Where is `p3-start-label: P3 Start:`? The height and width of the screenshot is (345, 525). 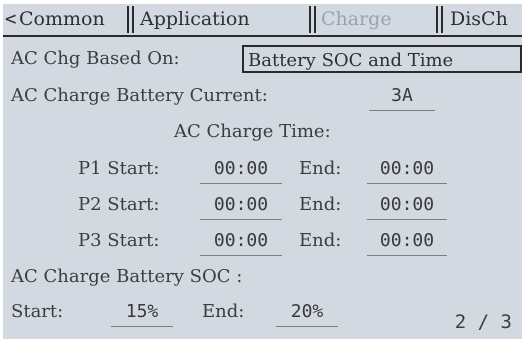 p3-start-label: P3 Start: is located at coordinates (119, 240).